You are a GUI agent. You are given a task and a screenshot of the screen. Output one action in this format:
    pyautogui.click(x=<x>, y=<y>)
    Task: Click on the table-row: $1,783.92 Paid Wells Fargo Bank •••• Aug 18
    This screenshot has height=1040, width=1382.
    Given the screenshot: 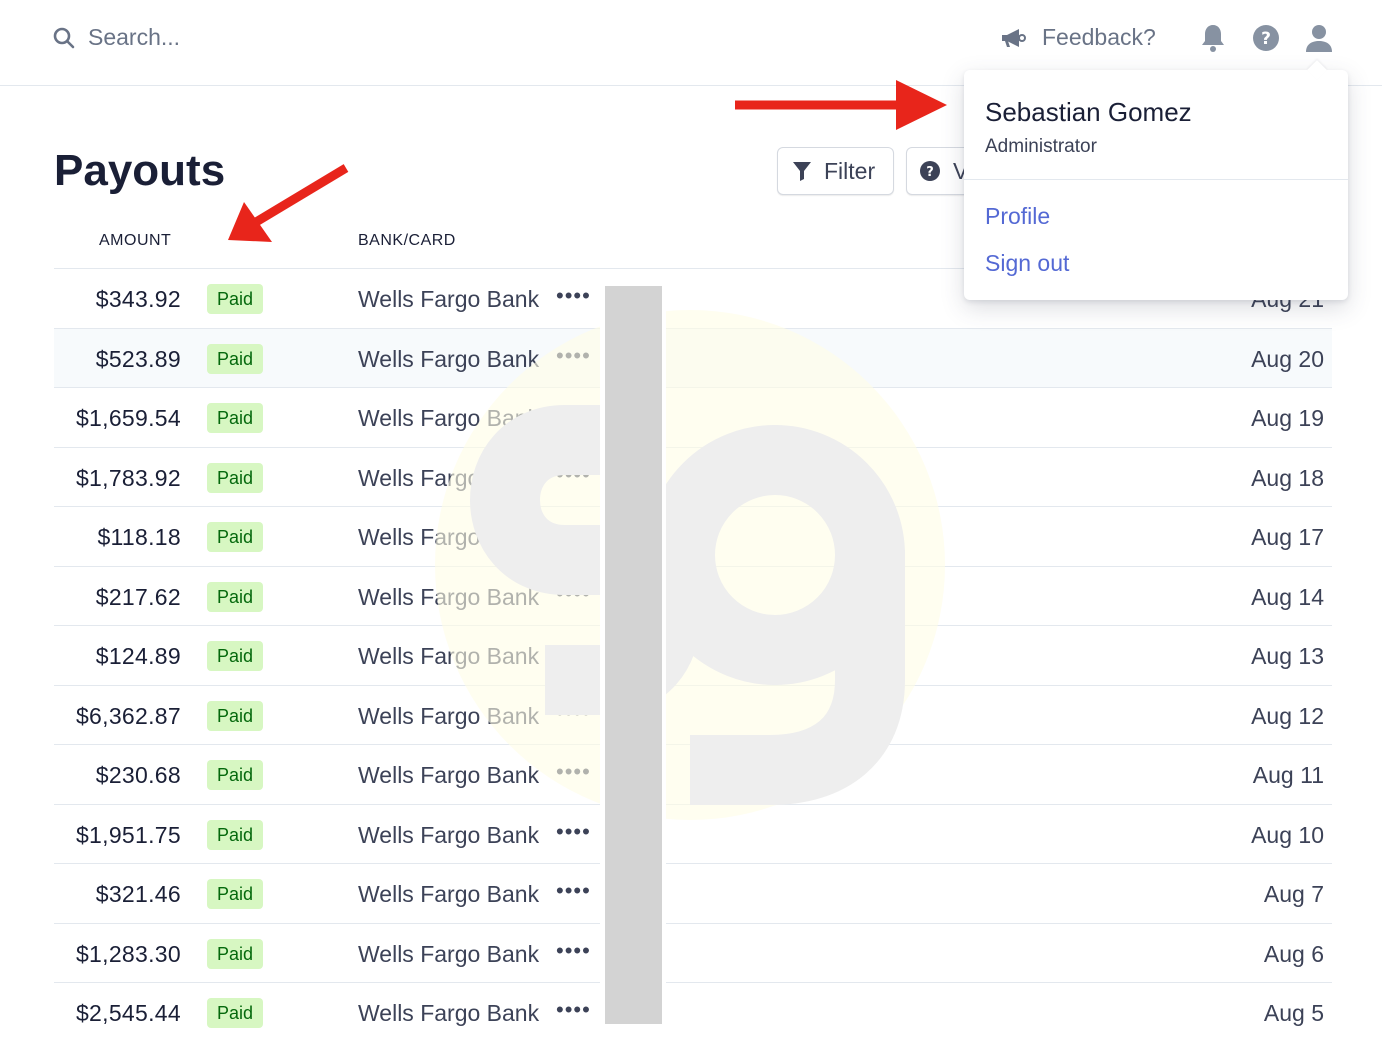 What is the action you would take?
    pyautogui.click(x=693, y=477)
    